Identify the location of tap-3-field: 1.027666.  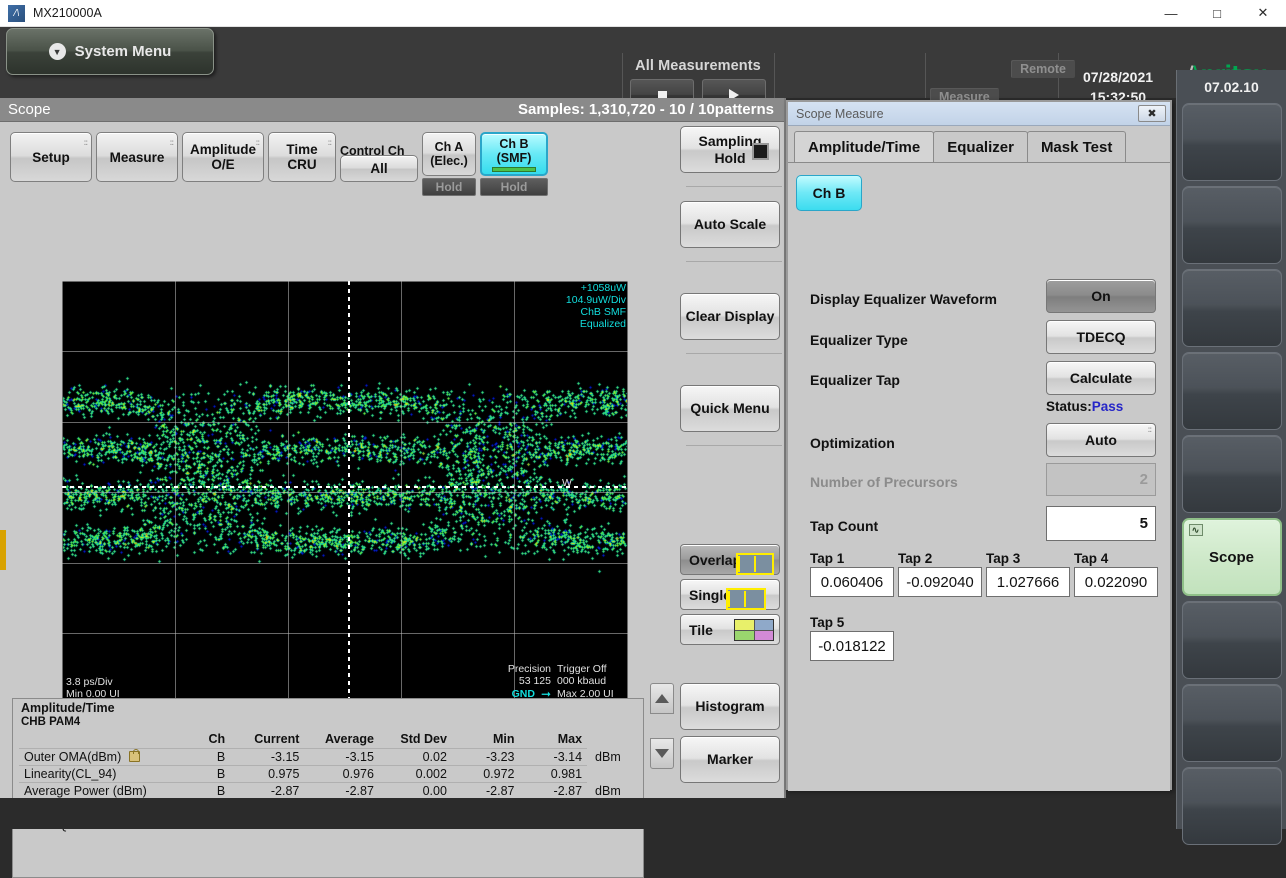
(1028, 582).